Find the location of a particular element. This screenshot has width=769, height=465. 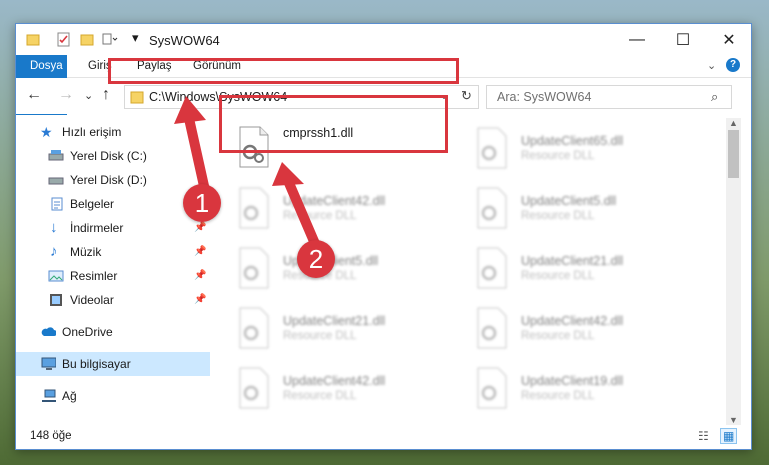

step-badge-1: 1 is located at coordinates (202, 203).